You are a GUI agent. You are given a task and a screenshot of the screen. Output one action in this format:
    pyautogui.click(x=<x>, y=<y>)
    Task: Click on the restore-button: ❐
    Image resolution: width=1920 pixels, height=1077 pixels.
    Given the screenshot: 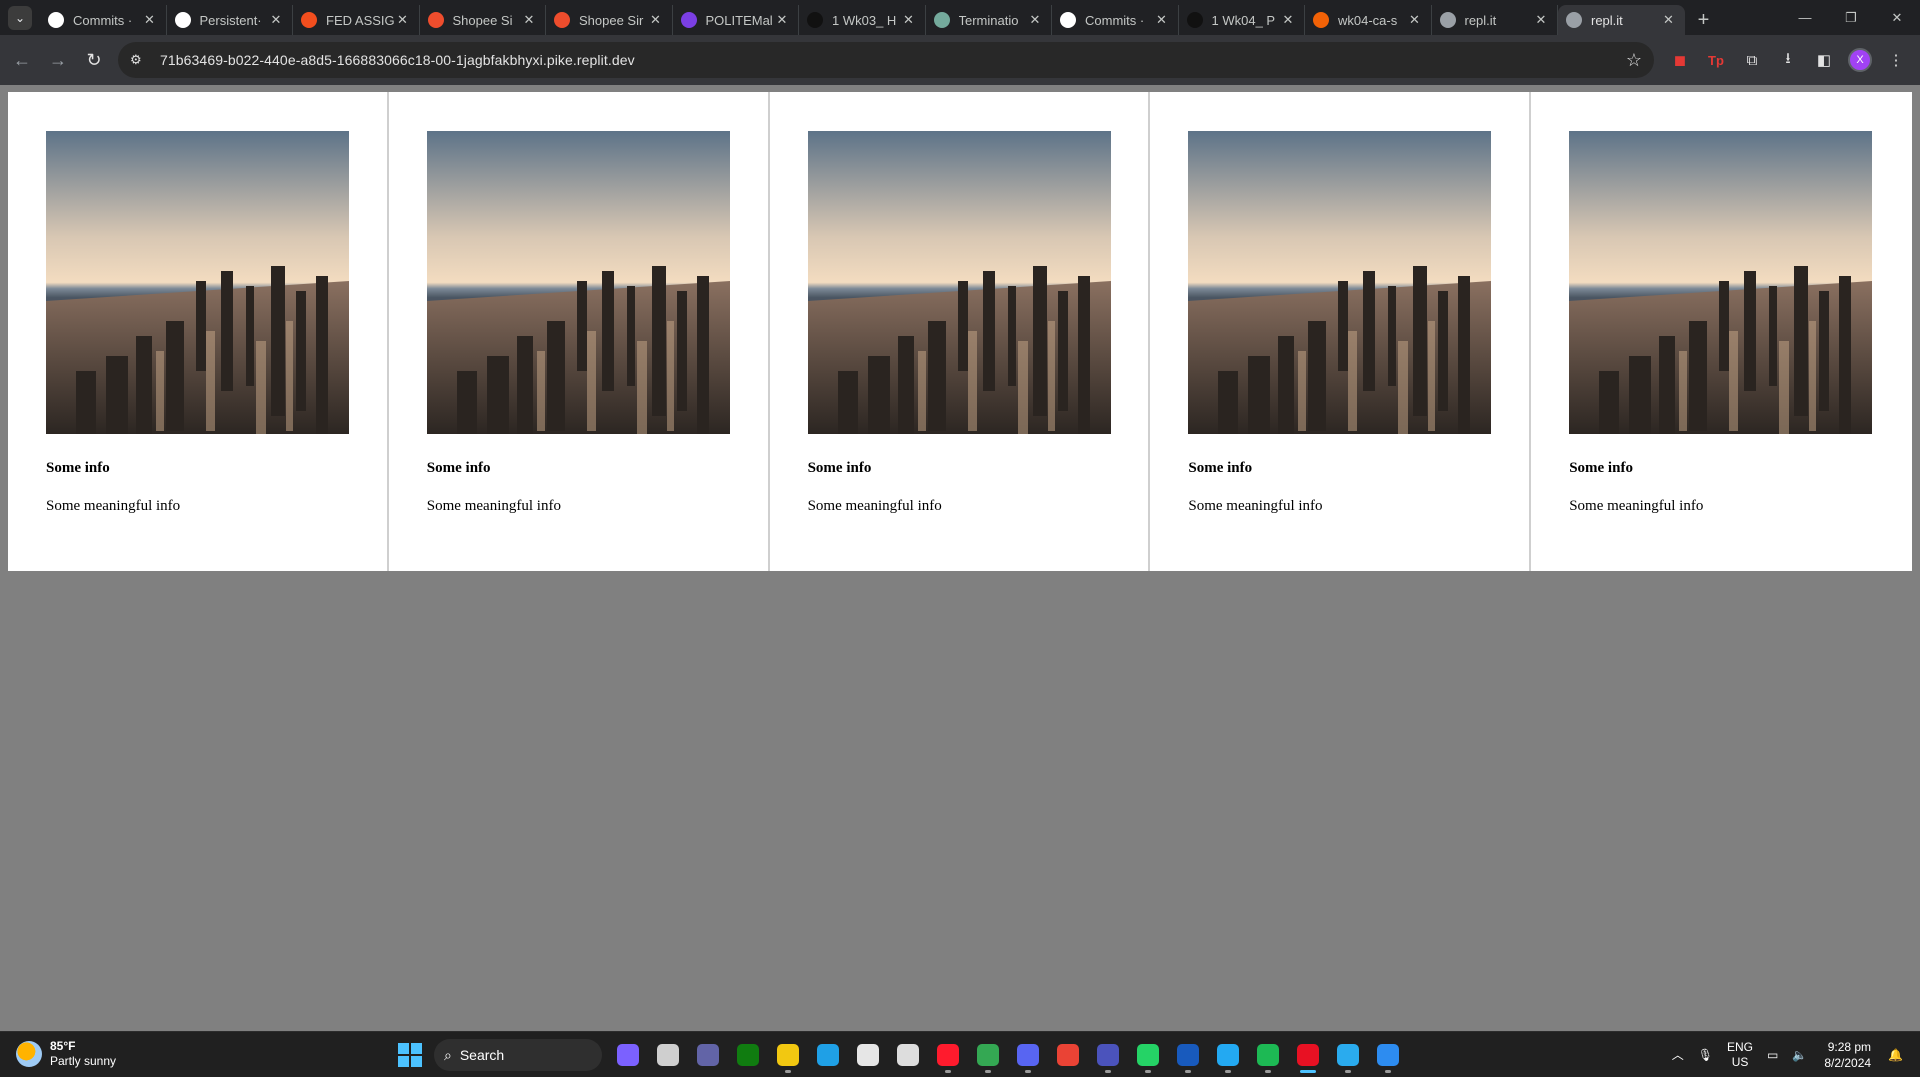 What is the action you would take?
    pyautogui.click(x=1851, y=17)
    